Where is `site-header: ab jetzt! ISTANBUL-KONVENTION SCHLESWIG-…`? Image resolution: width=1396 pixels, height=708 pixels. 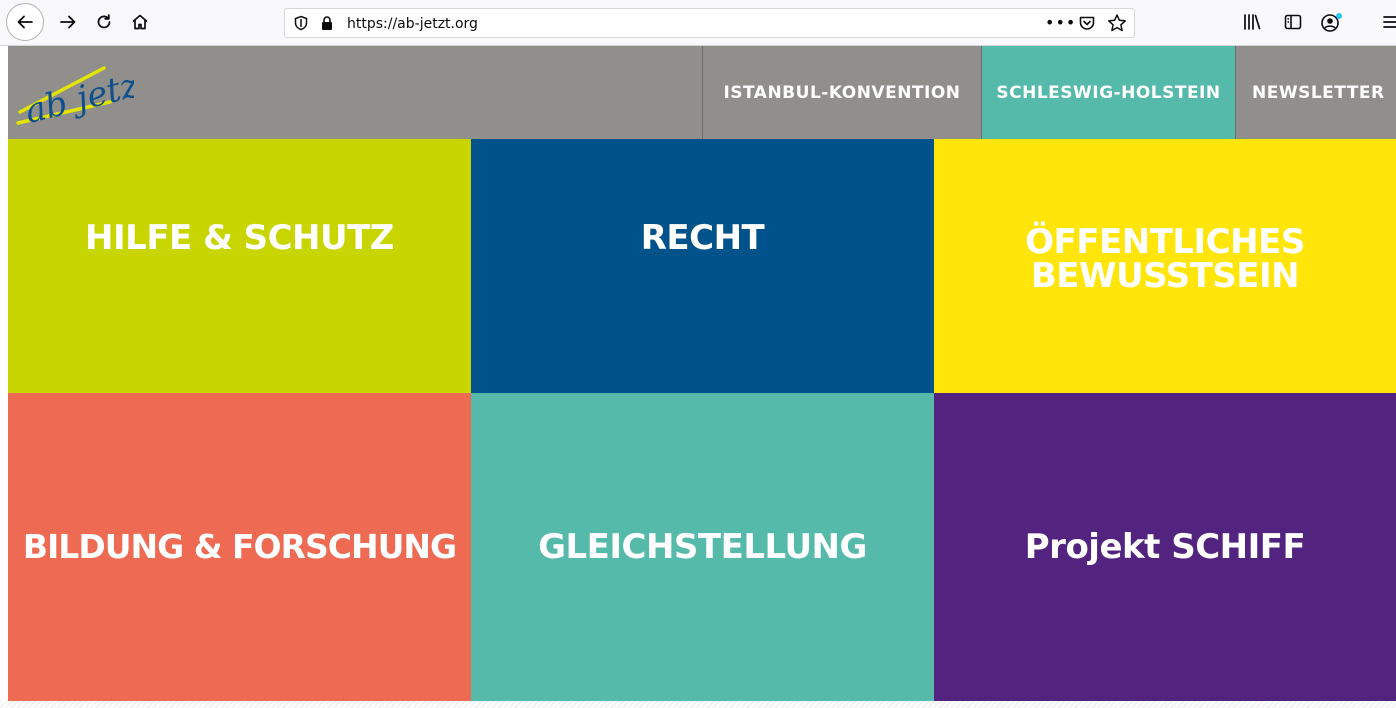 site-header: ab jetzt! ISTANBUL-KONVENTION SCHLESWIG-… is located at coordinates (702, 92).